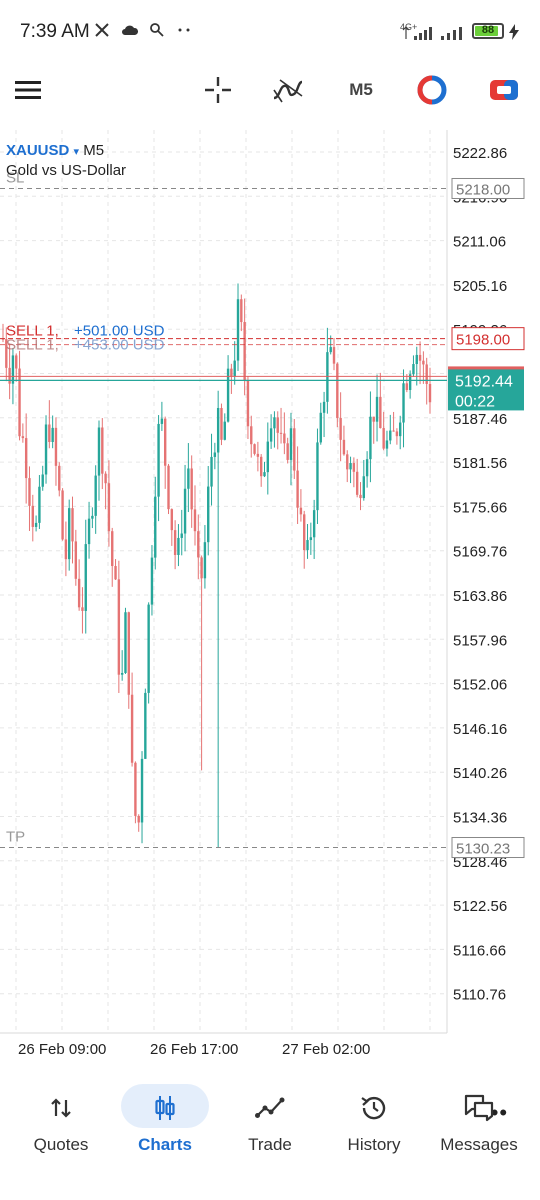 Image resolution: width=540 pixels, height=1200 pixels. What do you see at coordinates (374, 1144) in the screenshot?
I see `nav-history-label: History` at bounding box center [374, 1144].